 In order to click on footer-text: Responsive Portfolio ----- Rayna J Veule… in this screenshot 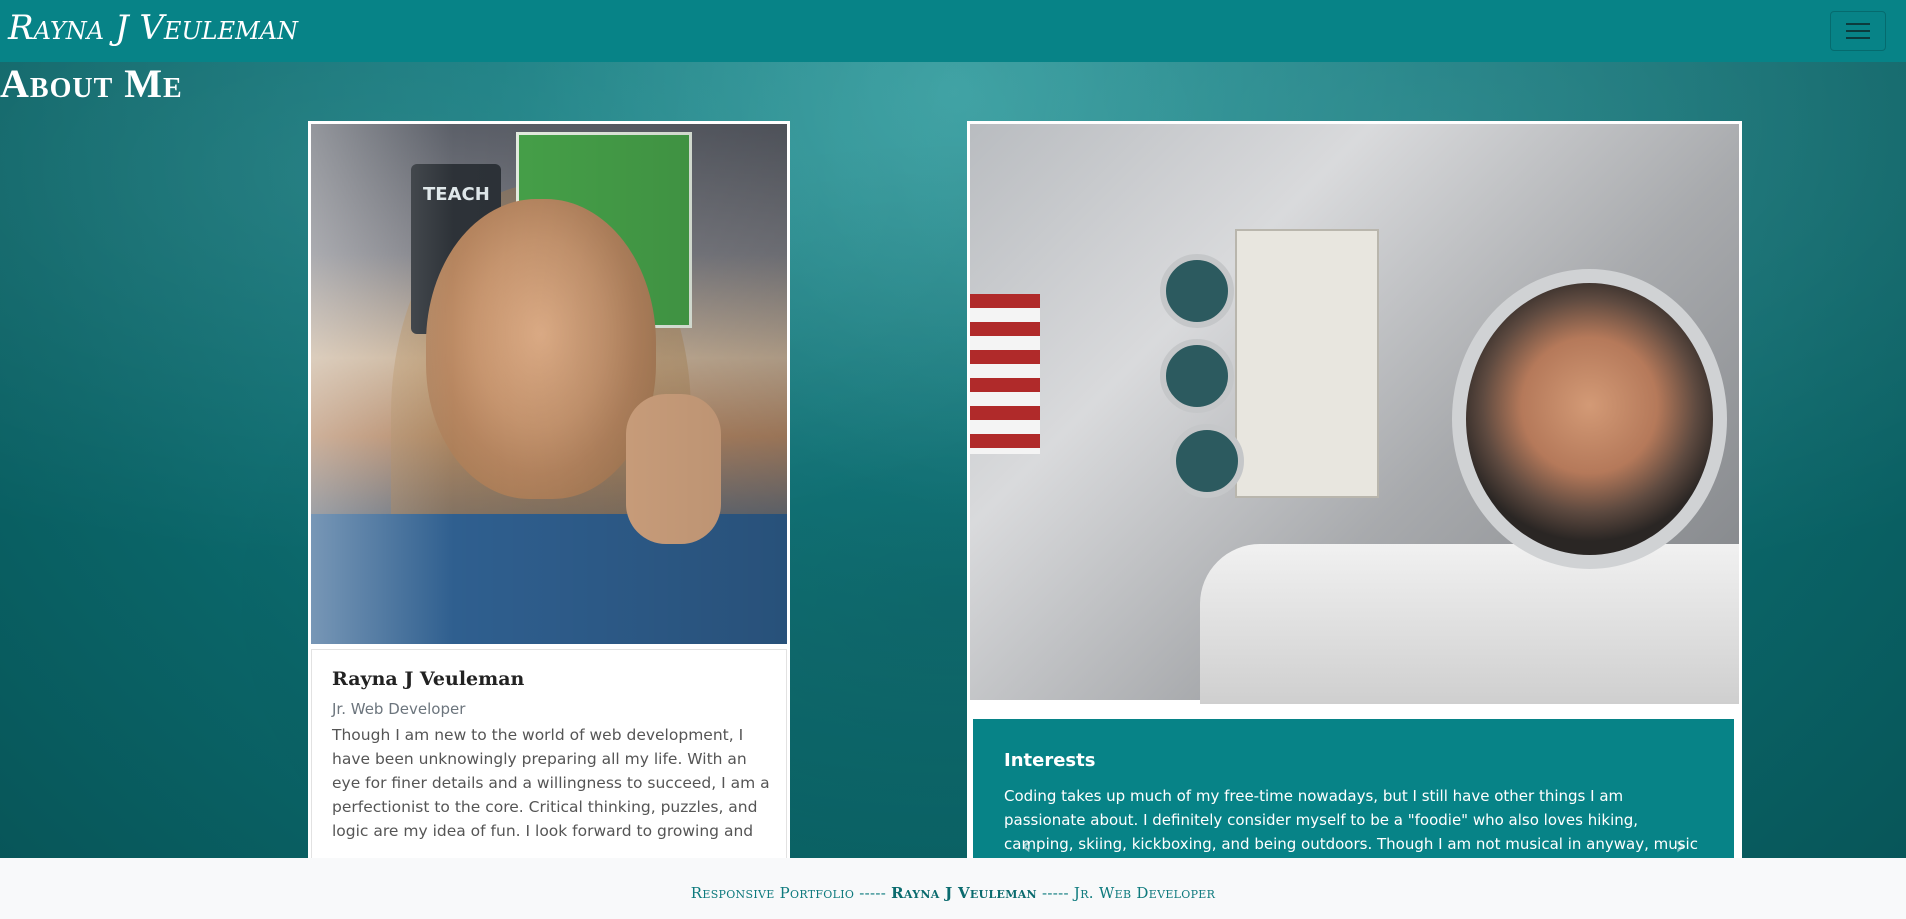, I will do `click(953, 893)`.